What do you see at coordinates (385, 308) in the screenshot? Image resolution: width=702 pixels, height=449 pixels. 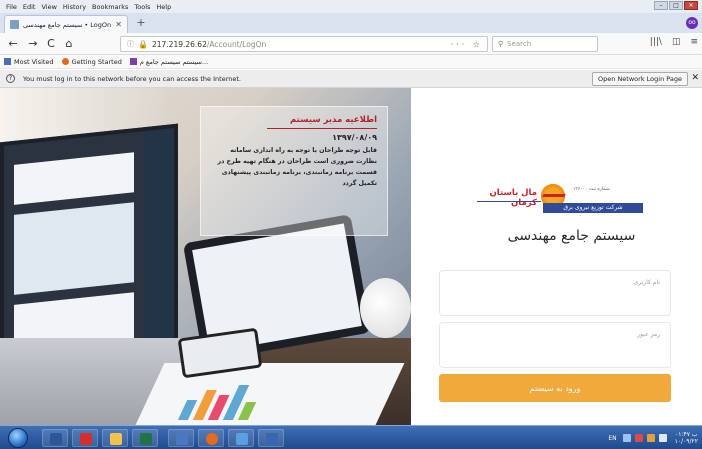 I see `coffee-cup-image` at bounding box center [385, 308].